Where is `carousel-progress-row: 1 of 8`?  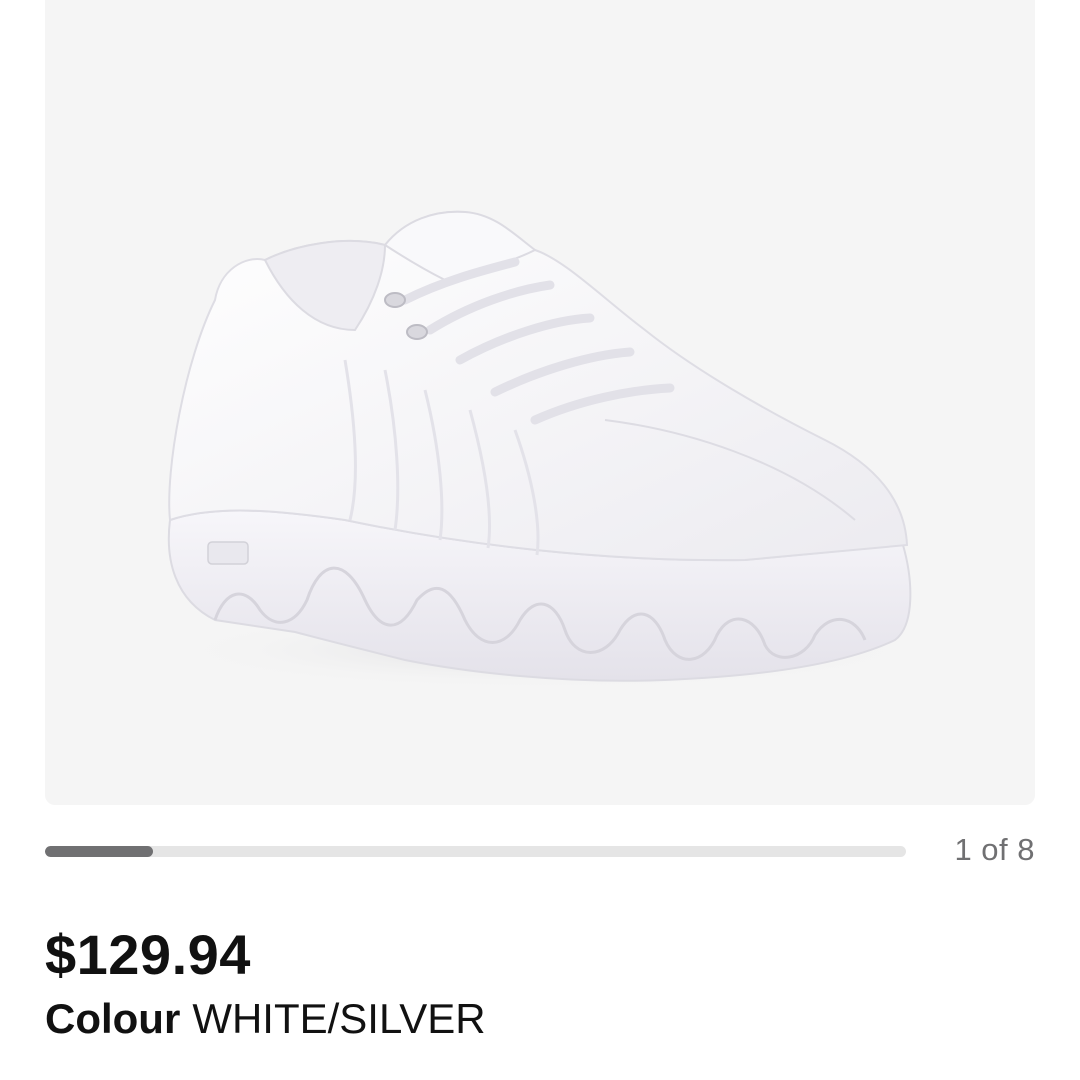 carousel-progress-row: 1 of 8 is located at coordinates (540, 852).